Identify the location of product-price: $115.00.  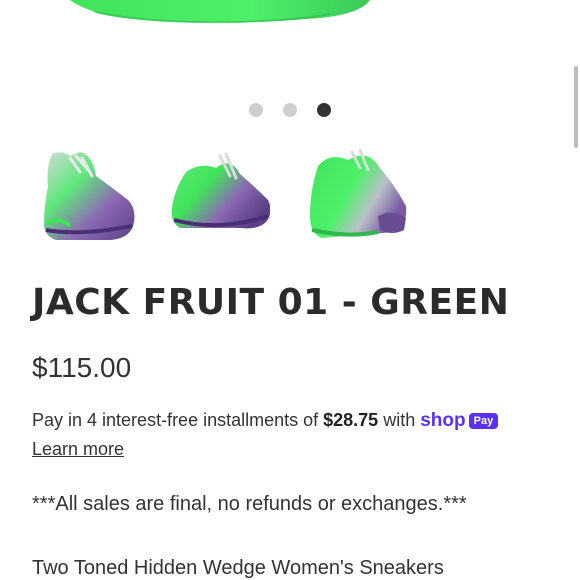
(82, 367).